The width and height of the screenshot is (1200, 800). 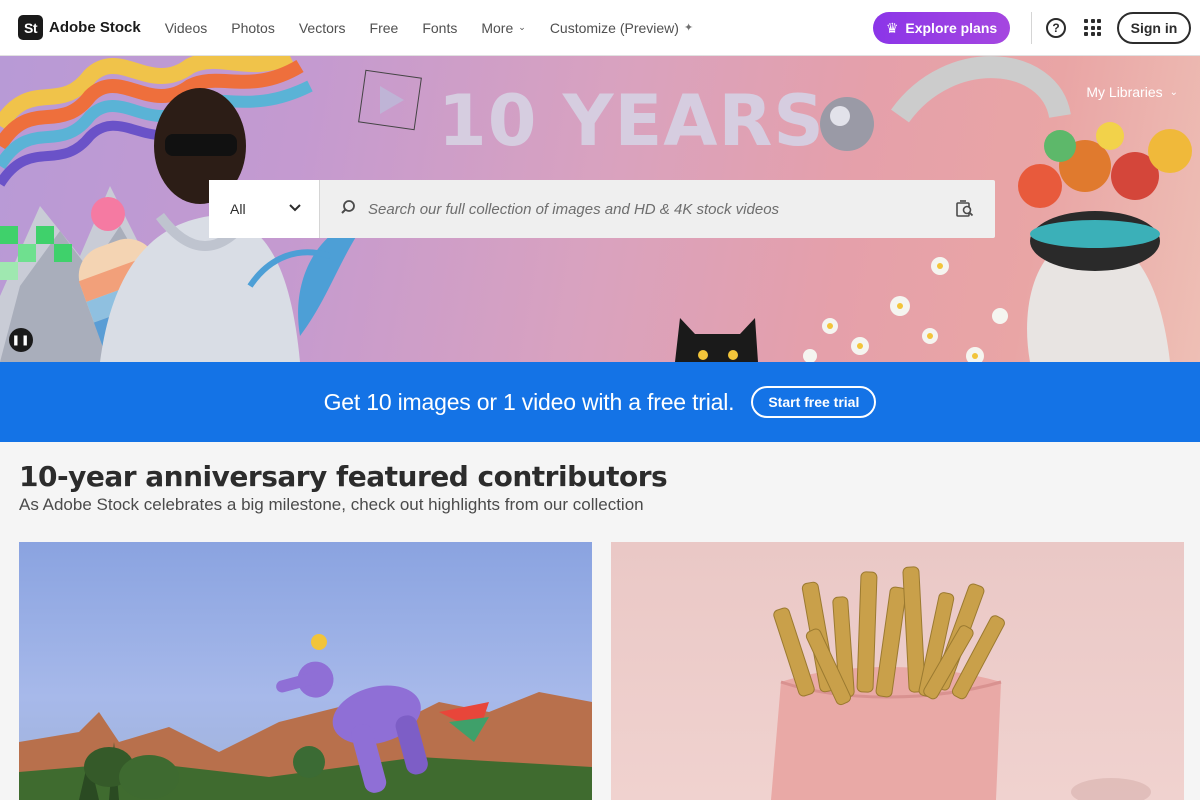 What do you see at coordinates (384, 28) in the screenshot?
I see `nav-free: Free` at bounding box center [384, 28].